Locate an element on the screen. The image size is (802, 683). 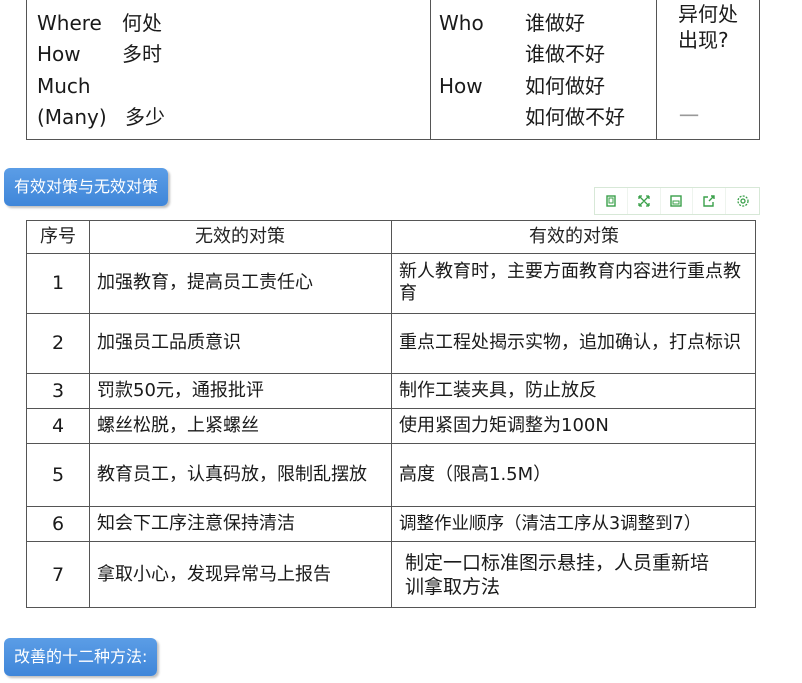
row-index: 1 is located at coordinates (58, 283).